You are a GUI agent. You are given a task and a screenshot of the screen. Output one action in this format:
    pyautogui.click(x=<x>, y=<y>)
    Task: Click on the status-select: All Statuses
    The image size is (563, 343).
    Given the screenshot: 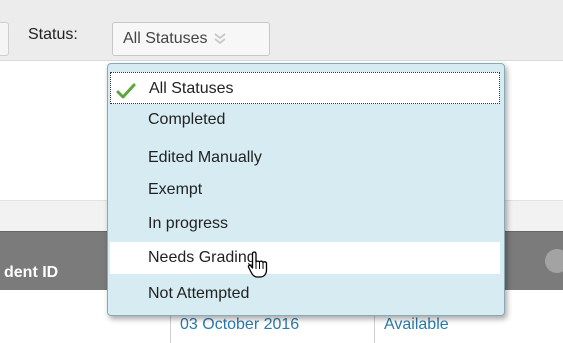 What is the action you would take?
    pyautogui.click(x=191, y=39)
    